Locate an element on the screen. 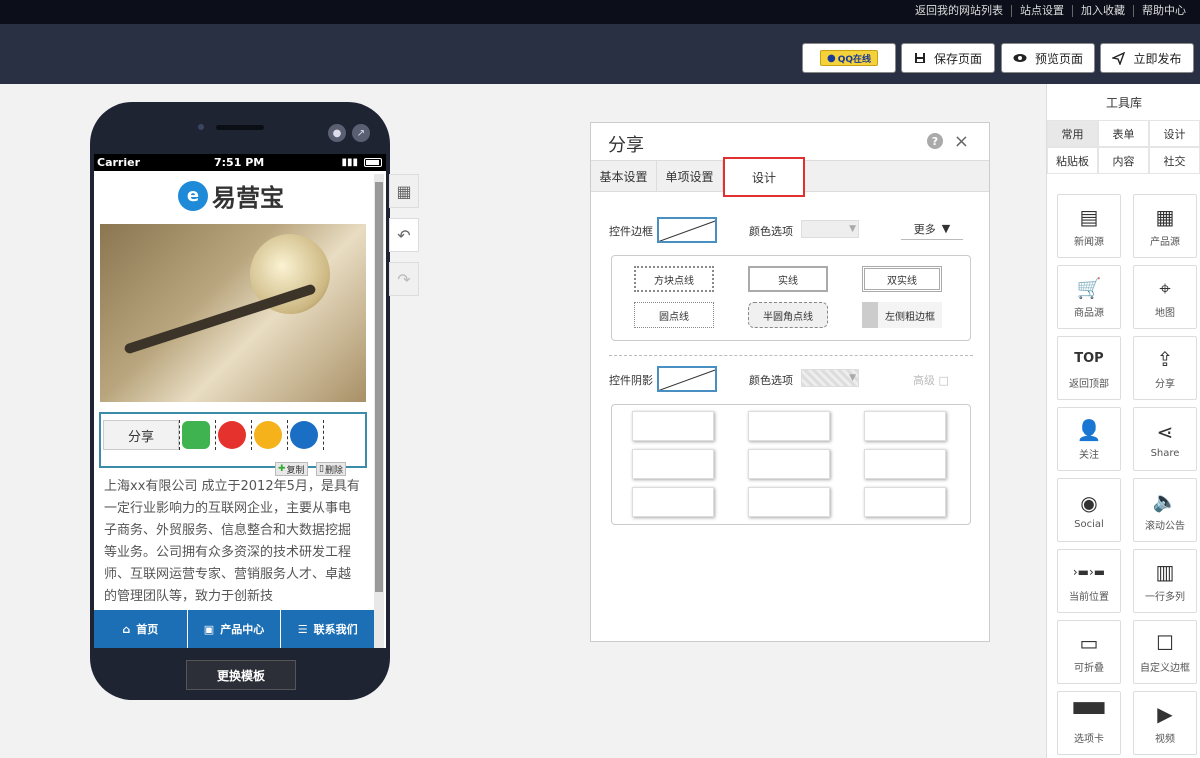 This screenshot has height=758, width=1200. caret-down-icon: ▼ is located at coordinates (946, 228).